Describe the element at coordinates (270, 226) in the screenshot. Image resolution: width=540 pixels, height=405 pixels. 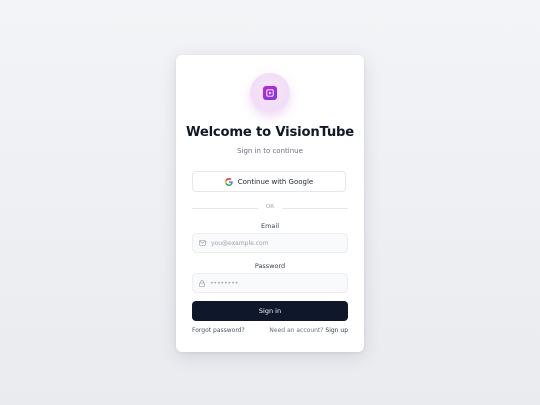
I see `email-label: Email` at that location.